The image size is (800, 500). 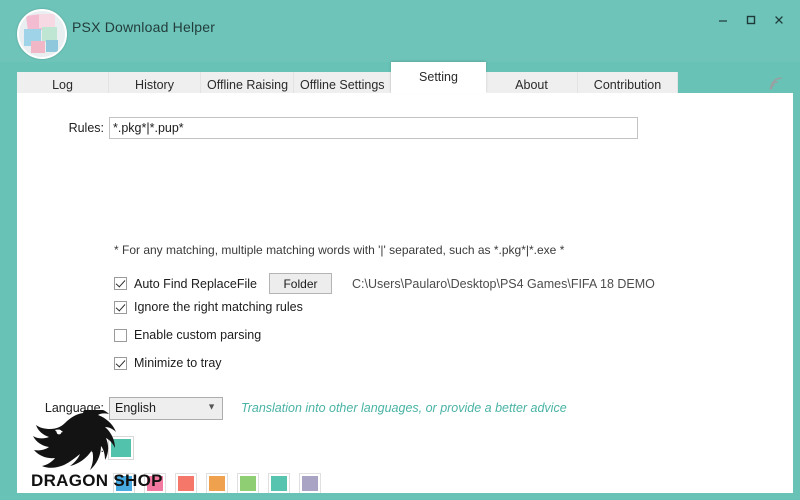 I want to click on minimize-to-tray-row: Minimize to tray, so click(x=168, y=363).